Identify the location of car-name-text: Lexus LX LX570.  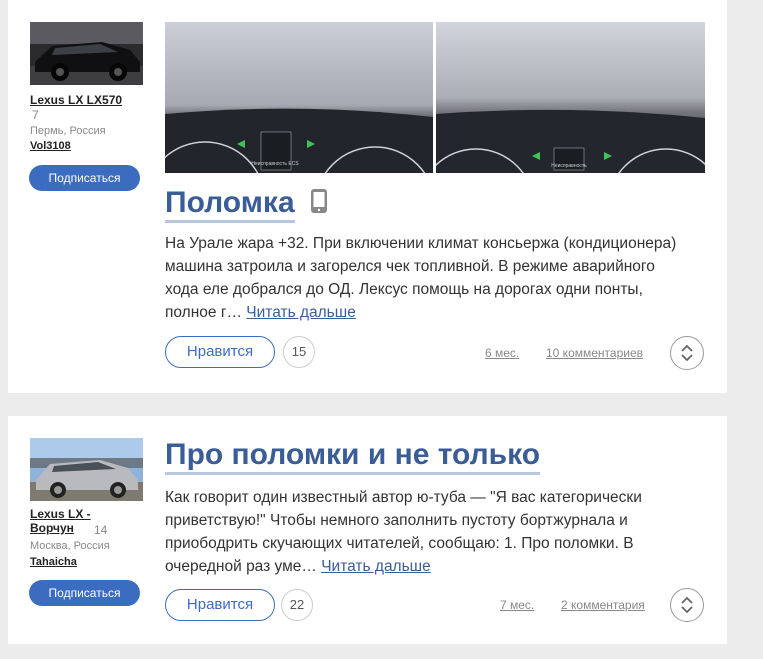
(76, 100).